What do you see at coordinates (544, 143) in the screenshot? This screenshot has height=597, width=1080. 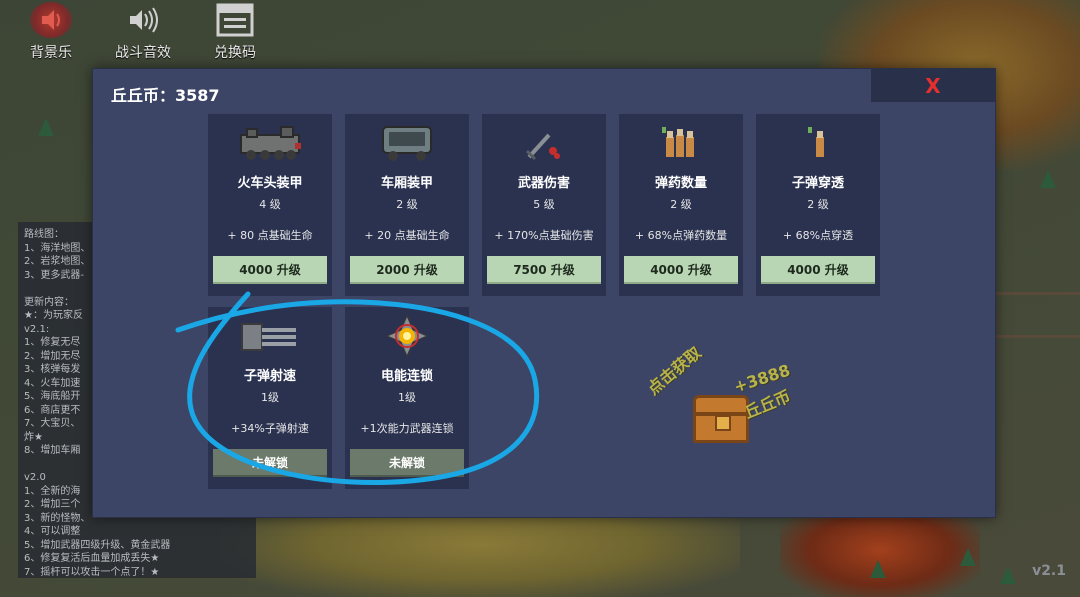 I see `sword-icon` at bounding box center [544, 143].